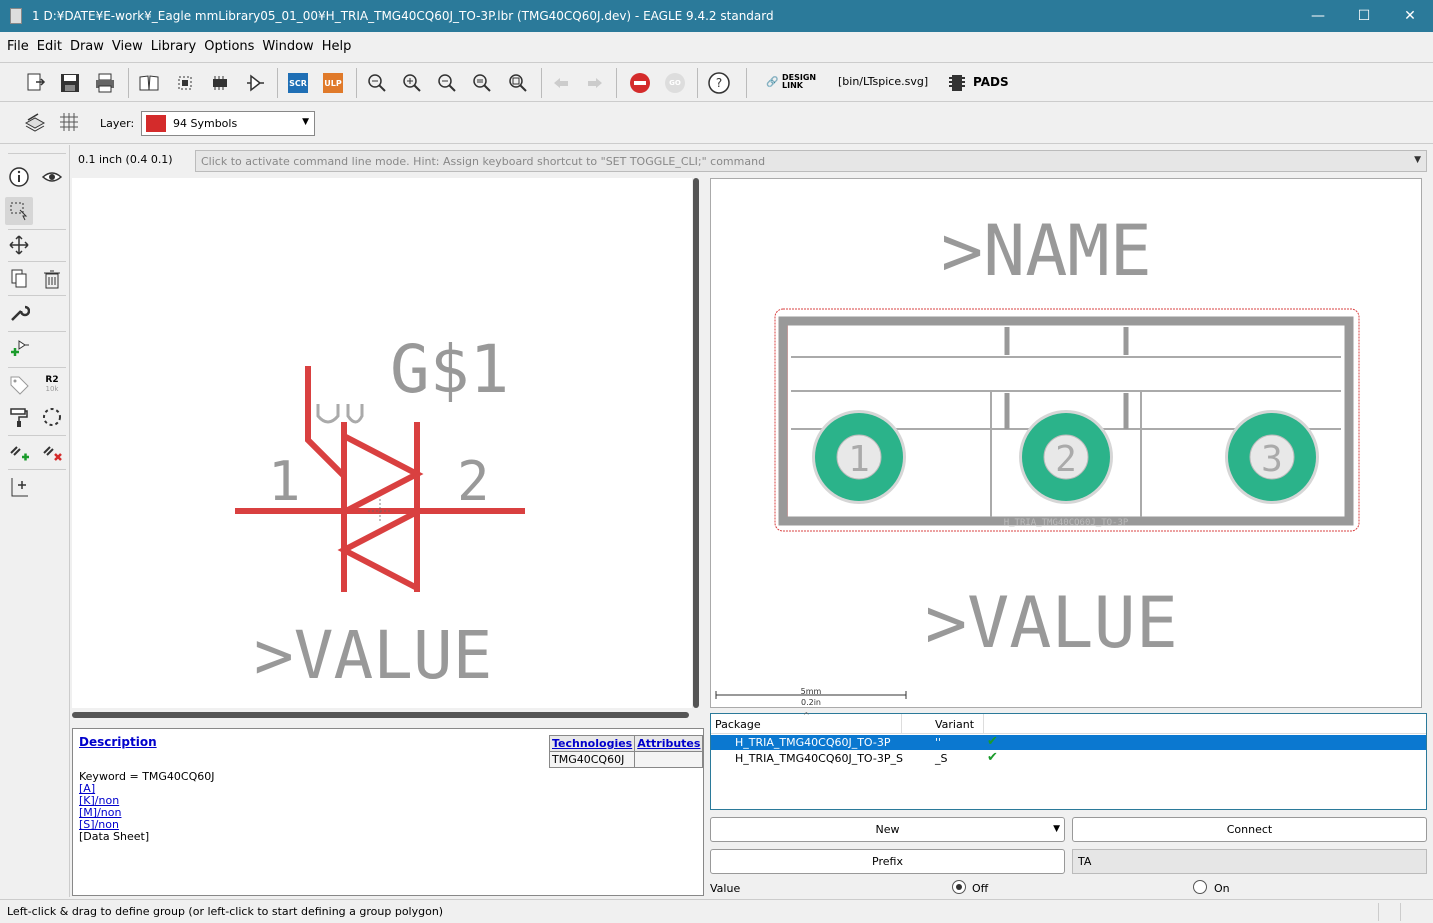 Image resolution: width=1433 pixels, height=923 pixels. What do you see at coordinates (118, 742) in the screenshot?
I see `description-link: Description` at bounding box center [118, 742].